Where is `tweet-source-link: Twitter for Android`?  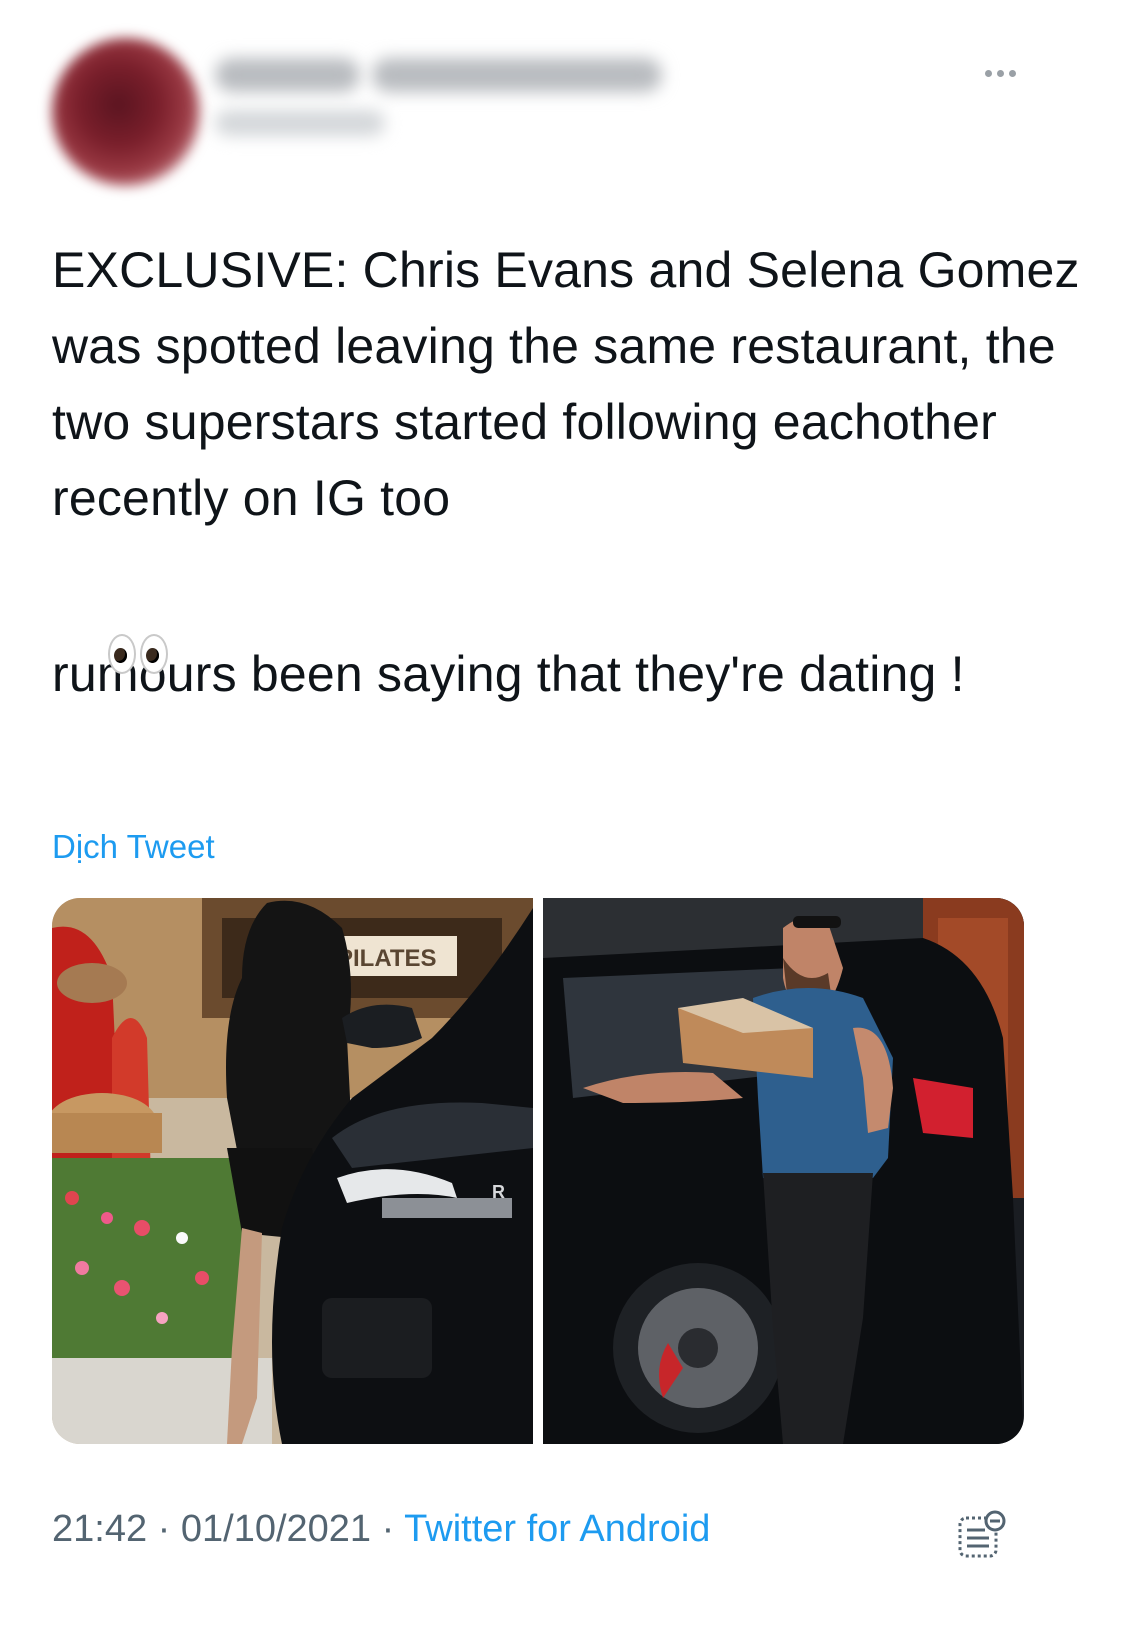 tweet-source-link: Twitter for Android is located at coordinates (557, 1529).